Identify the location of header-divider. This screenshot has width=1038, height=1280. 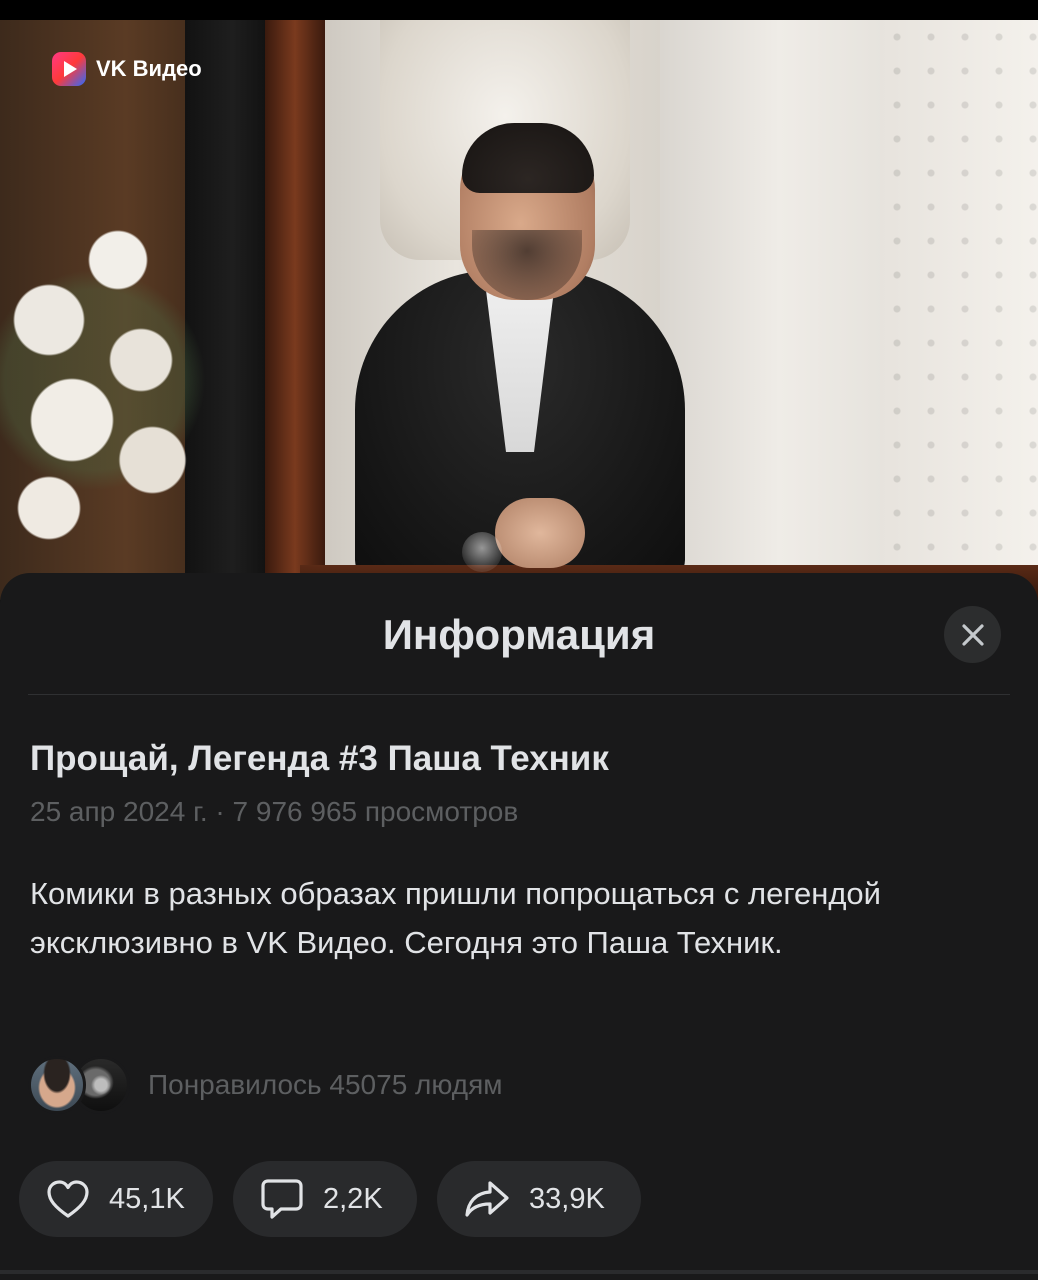
(519, 694).